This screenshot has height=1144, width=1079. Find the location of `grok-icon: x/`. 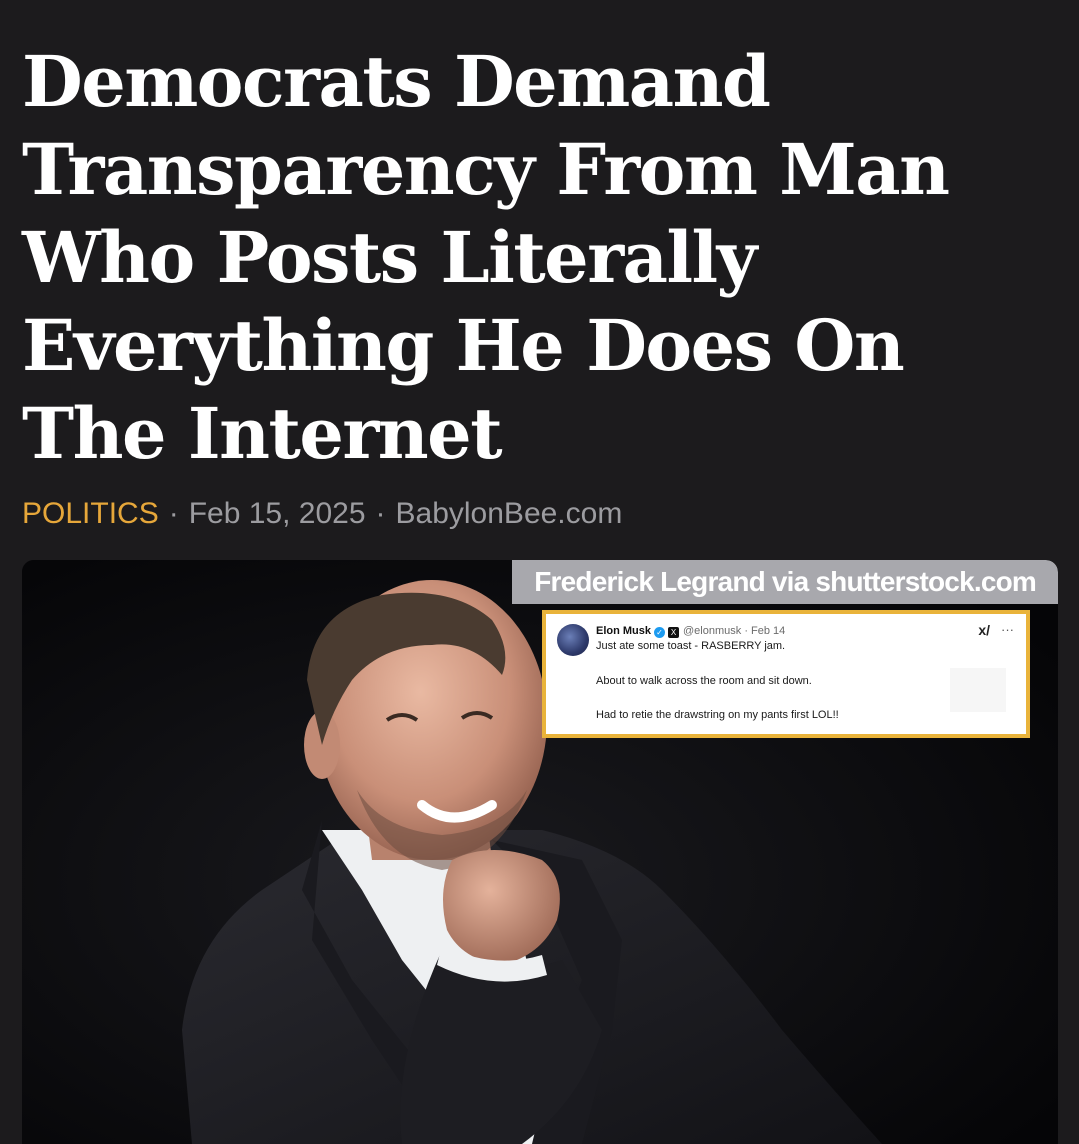

grok-icon: x/ is located at coordinates (984, 630).